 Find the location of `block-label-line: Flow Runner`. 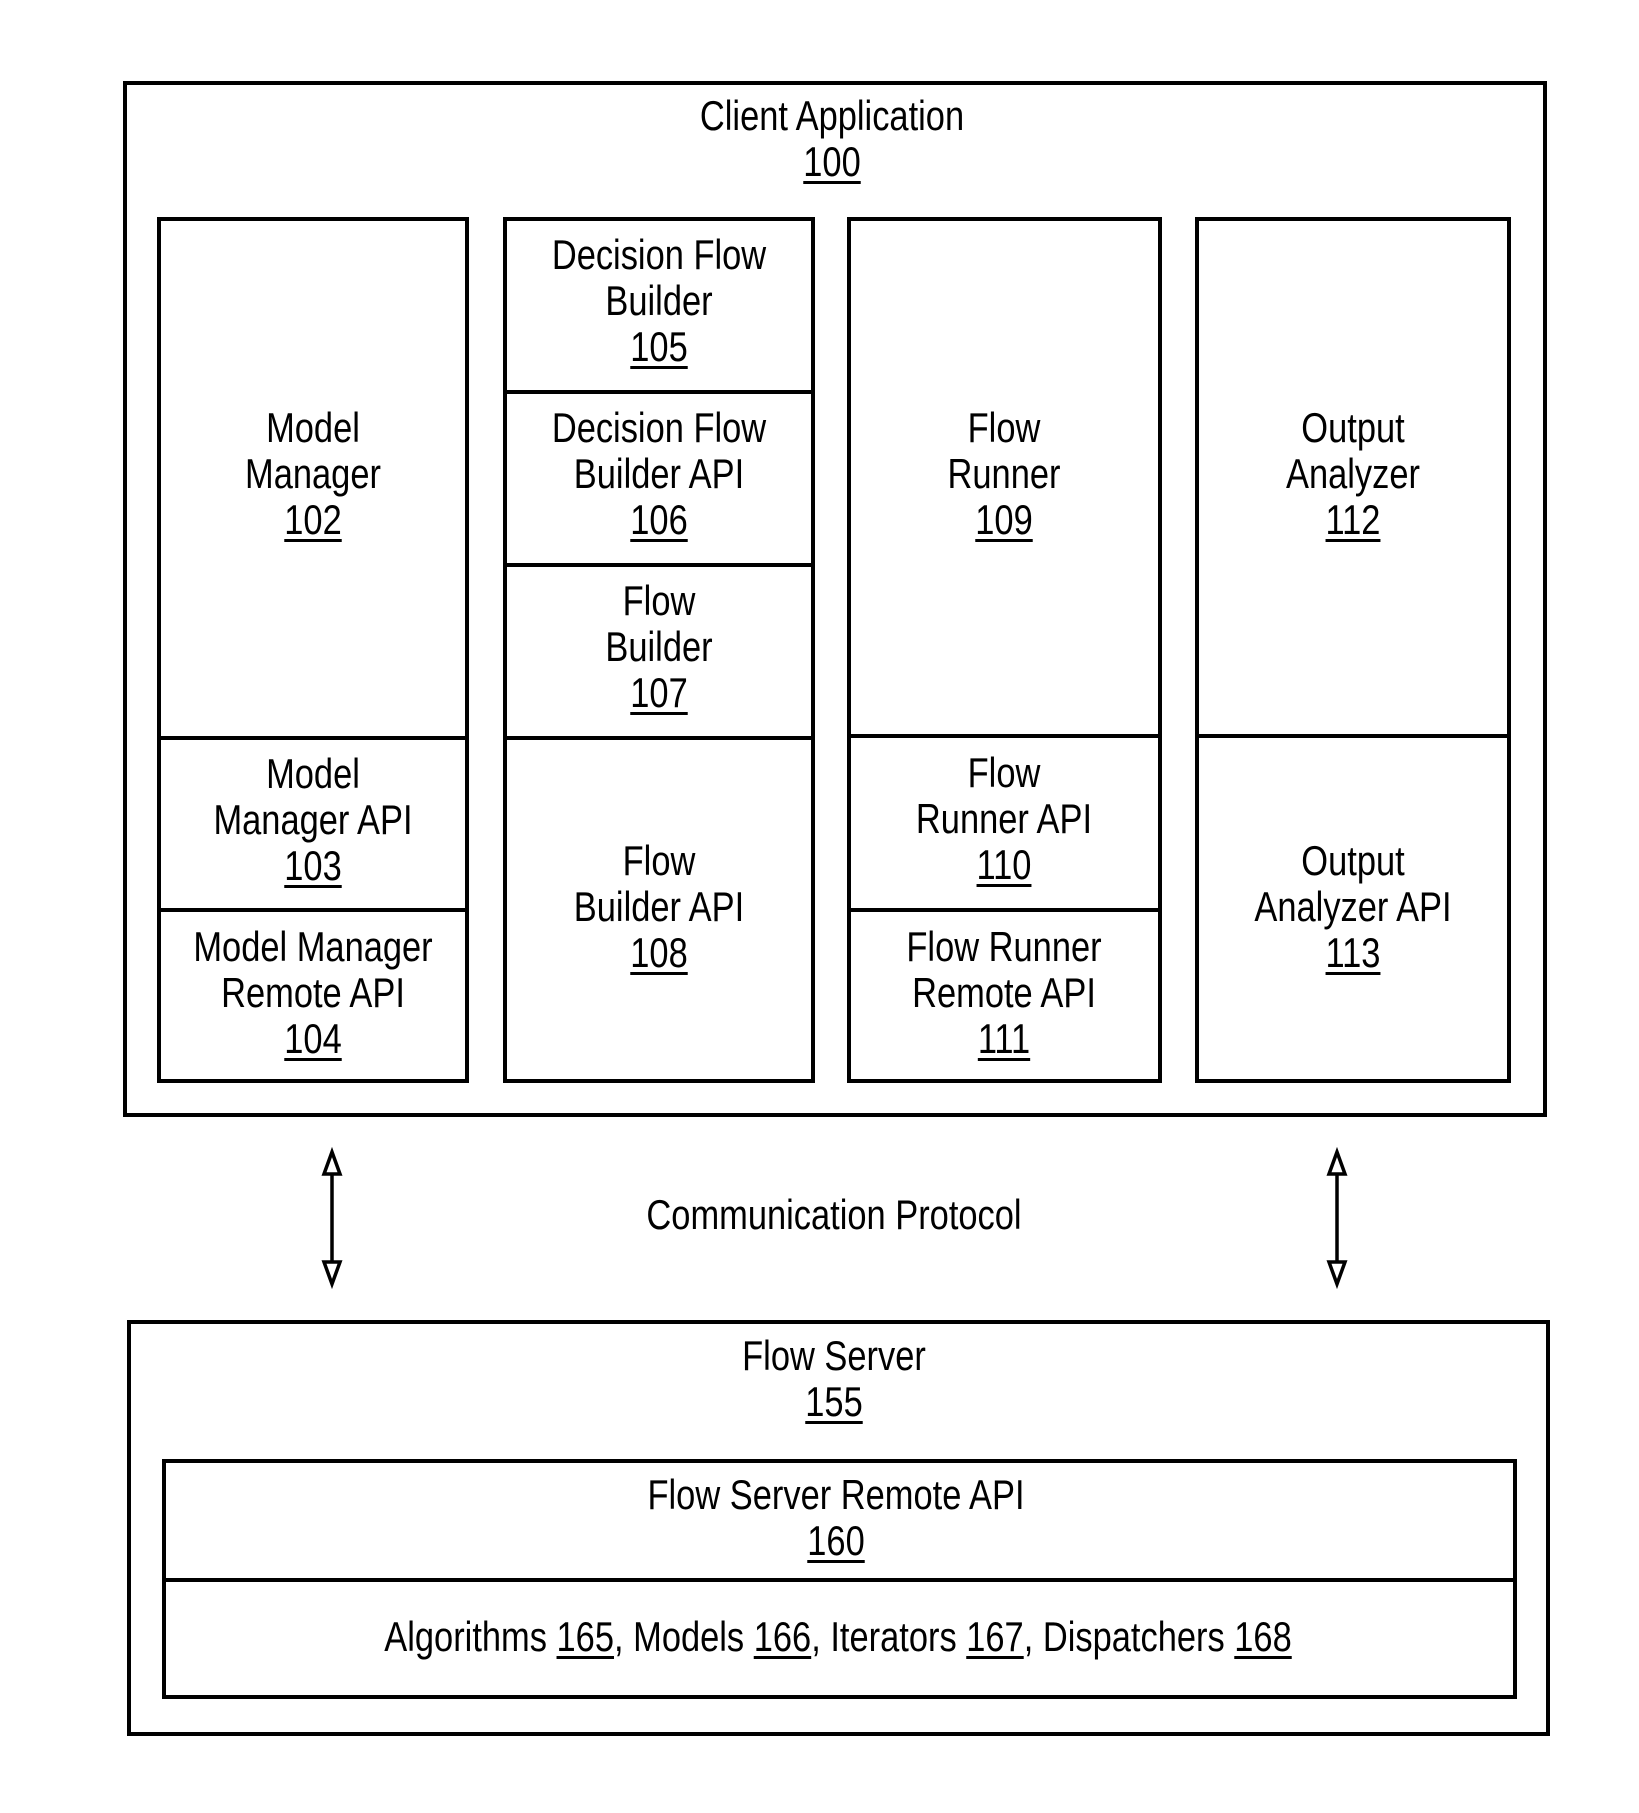

block-label-line: Flow Runner is located at coordinates (1004, 946).